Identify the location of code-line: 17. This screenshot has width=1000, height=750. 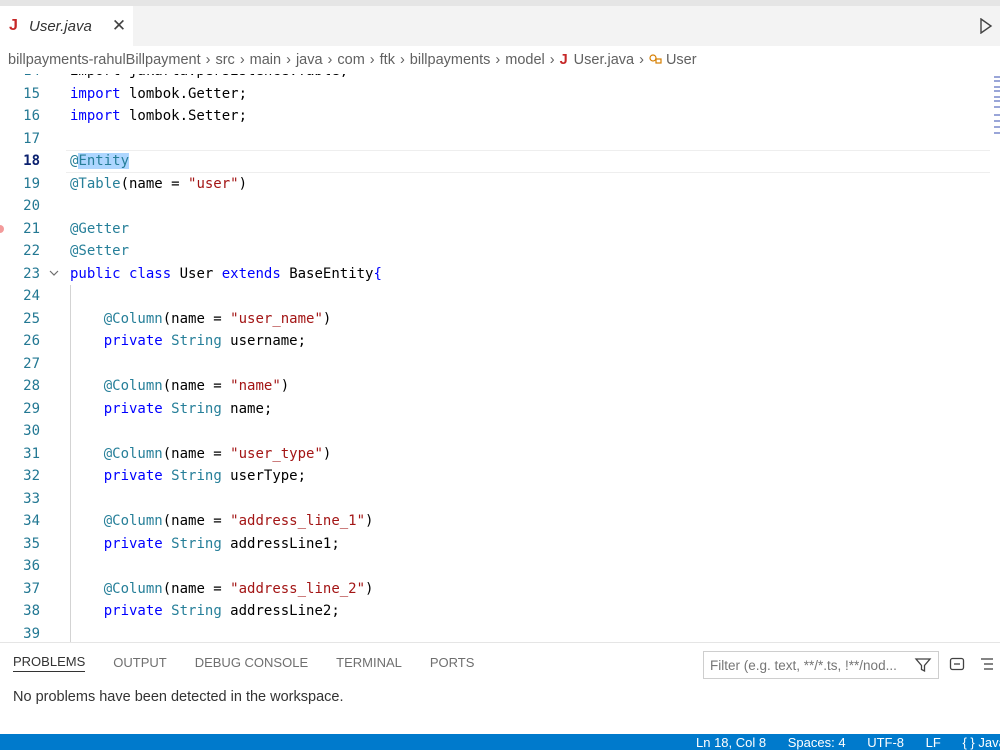
(495, 139).